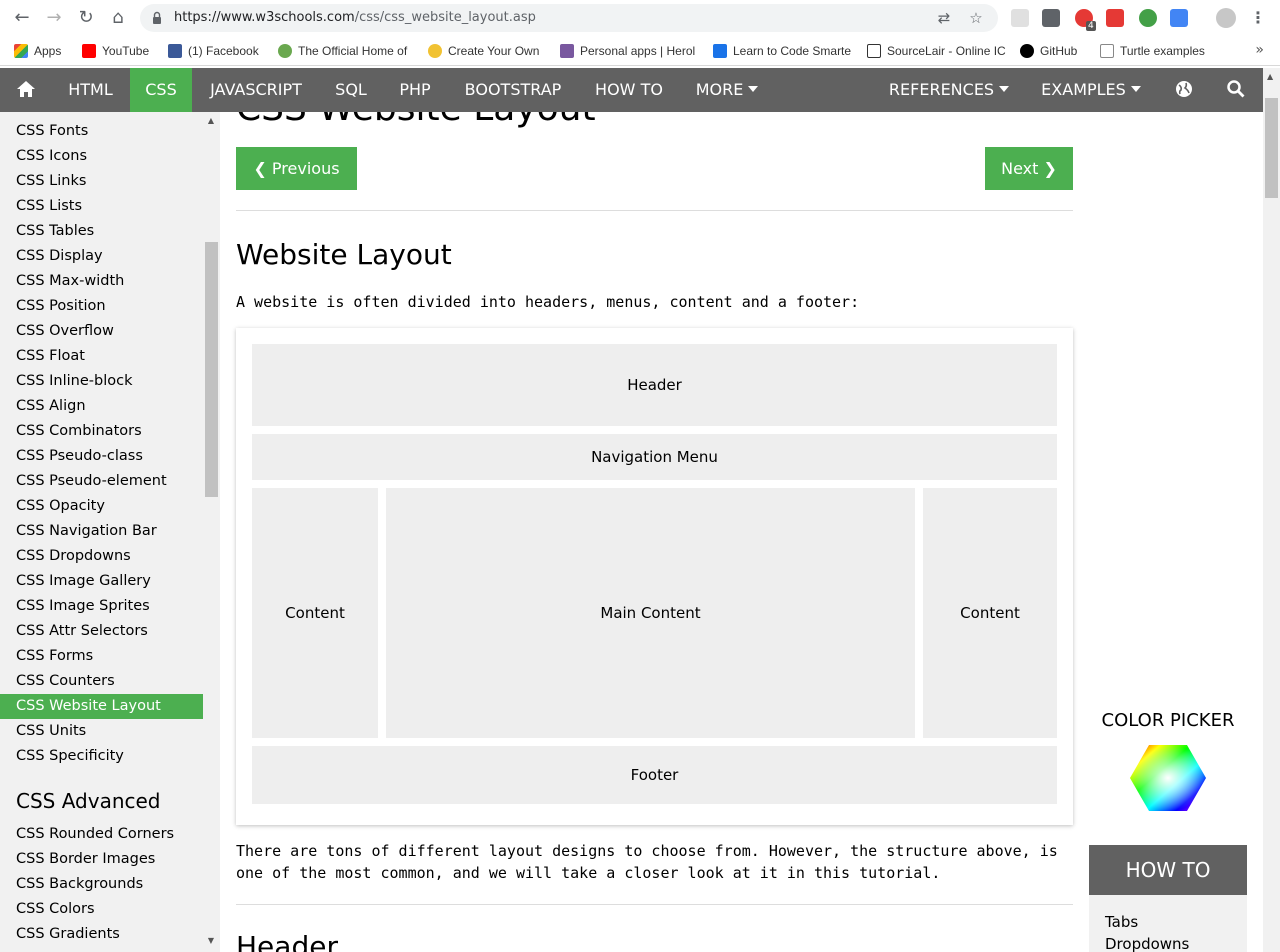  What do you see at coordinates (101, 181) in the screenshot?
I see `sidebar-item-css-links: CSS Links` at bounding box center [101, 181].